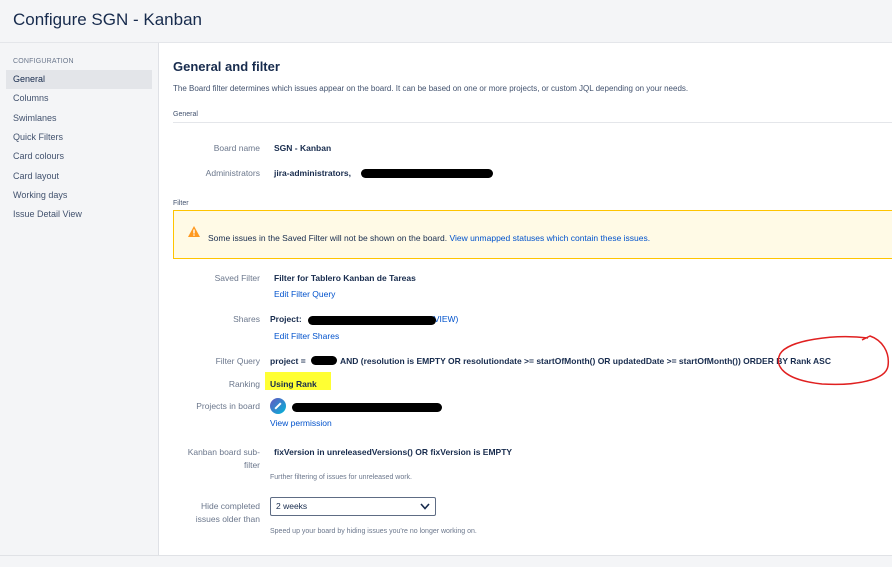 The image size is (892, 567). What do you see at coordinates (312, 173) in the screenshot?
I see `administrators-value: jira-administrators,` at bounding box center [312, 173].